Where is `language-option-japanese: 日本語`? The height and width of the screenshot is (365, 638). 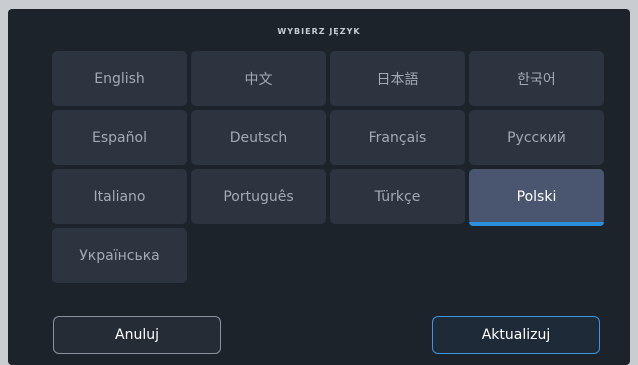 language-option-japanese: 日本語 is located at coordinates (397, 78).